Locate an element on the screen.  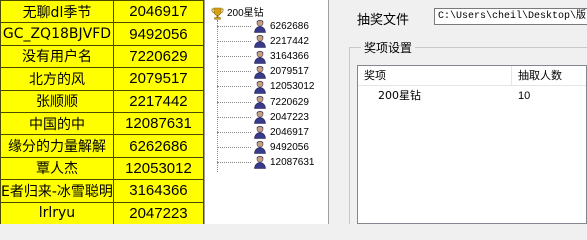
tree-child-label: 12087631 is located at coordinates (292, 162).